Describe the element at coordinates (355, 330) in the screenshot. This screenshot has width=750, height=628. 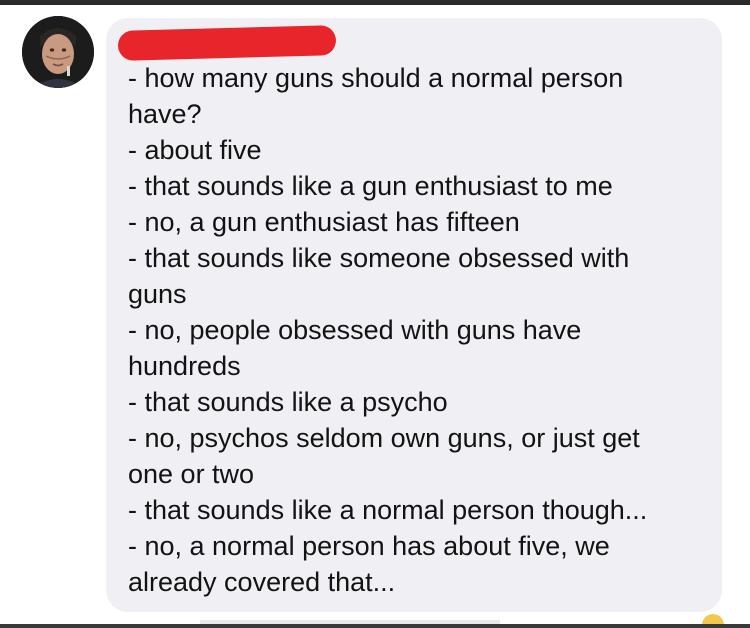
I see `comment-line: - no, people obsessed with guns have` at that location.